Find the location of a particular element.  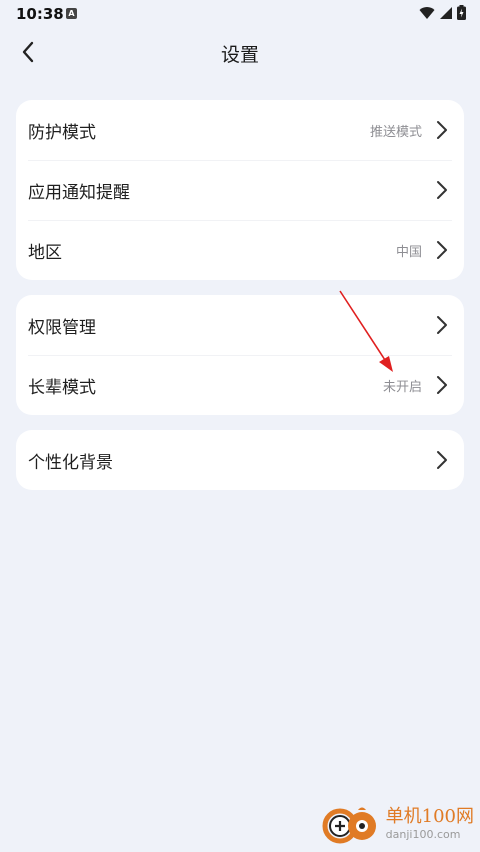

watermark-text-cn: 单机100网 is located at coordinates (429, 816).